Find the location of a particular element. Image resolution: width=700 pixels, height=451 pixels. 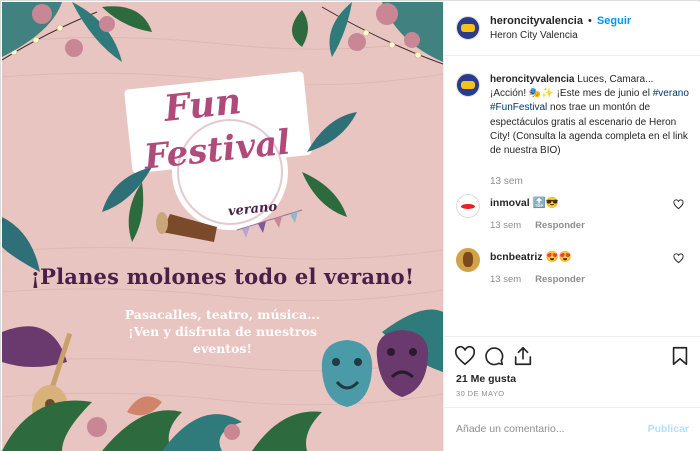

header-username: heroncityvalencia is located at coordinates (536, 21).